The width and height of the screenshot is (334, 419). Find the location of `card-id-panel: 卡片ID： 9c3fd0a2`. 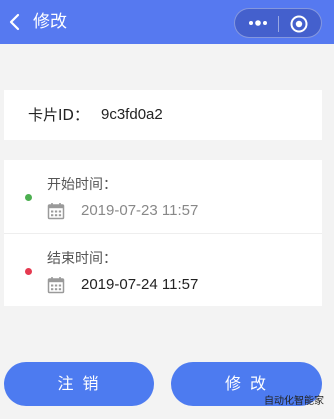

card-id-panel: 卡片ID： 9c3fd0a2 is located at coordinates (163, 115).